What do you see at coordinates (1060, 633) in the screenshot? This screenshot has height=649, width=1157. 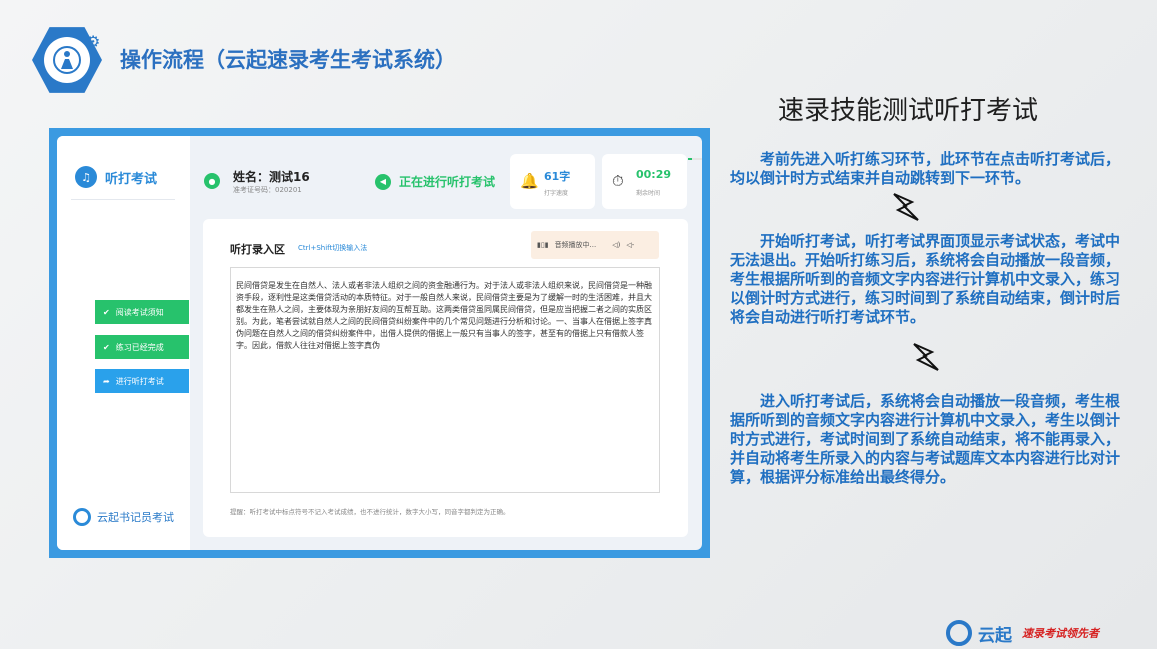 I see `footer-slogan: 速录考试领先者` at bounding box center [1060, 633].